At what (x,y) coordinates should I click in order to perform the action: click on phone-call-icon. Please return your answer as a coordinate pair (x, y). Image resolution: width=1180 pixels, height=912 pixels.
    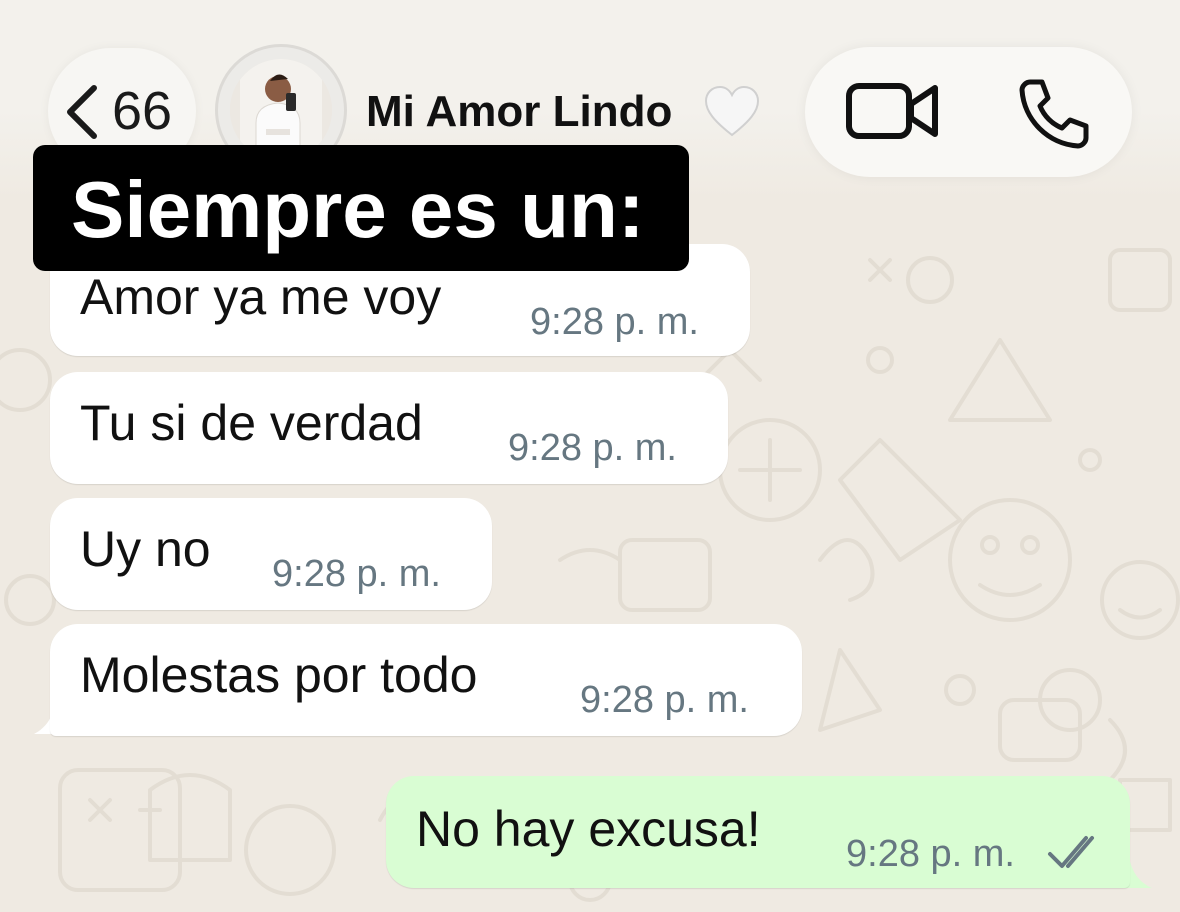
    Looking at the image, I should click on (1054, 114).